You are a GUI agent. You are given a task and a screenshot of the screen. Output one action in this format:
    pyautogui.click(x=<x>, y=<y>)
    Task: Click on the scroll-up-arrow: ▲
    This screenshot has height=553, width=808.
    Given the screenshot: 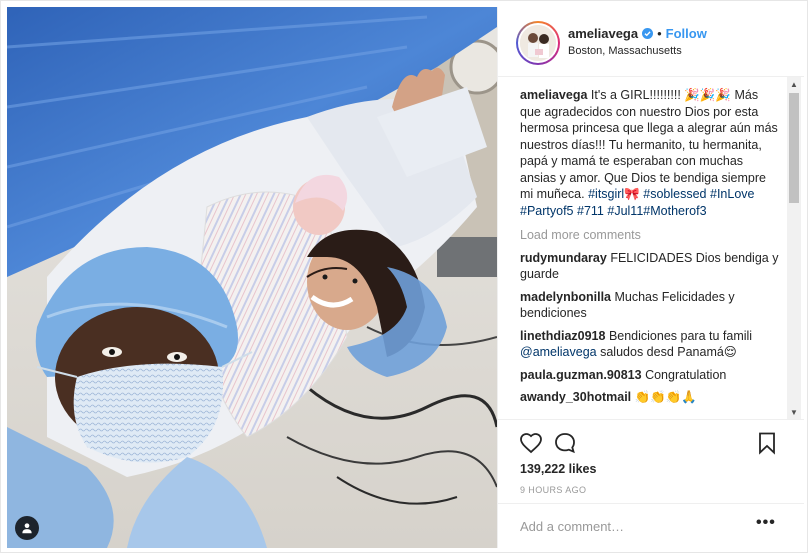 What is the action you would take?
    pyautogui.click(x=794, y=84)
    